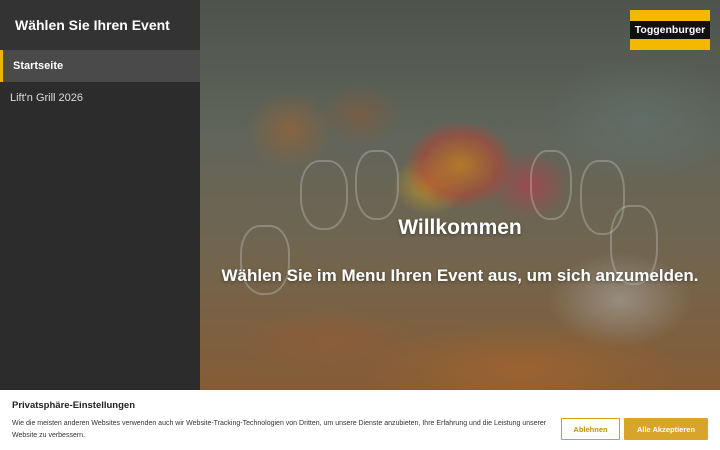 The image size is (720, 450). Describe the element at coordinates (74, 405) in the screenshot. I see `cookie-banner-title: Privatsphäre-Einstellungen` at that location.